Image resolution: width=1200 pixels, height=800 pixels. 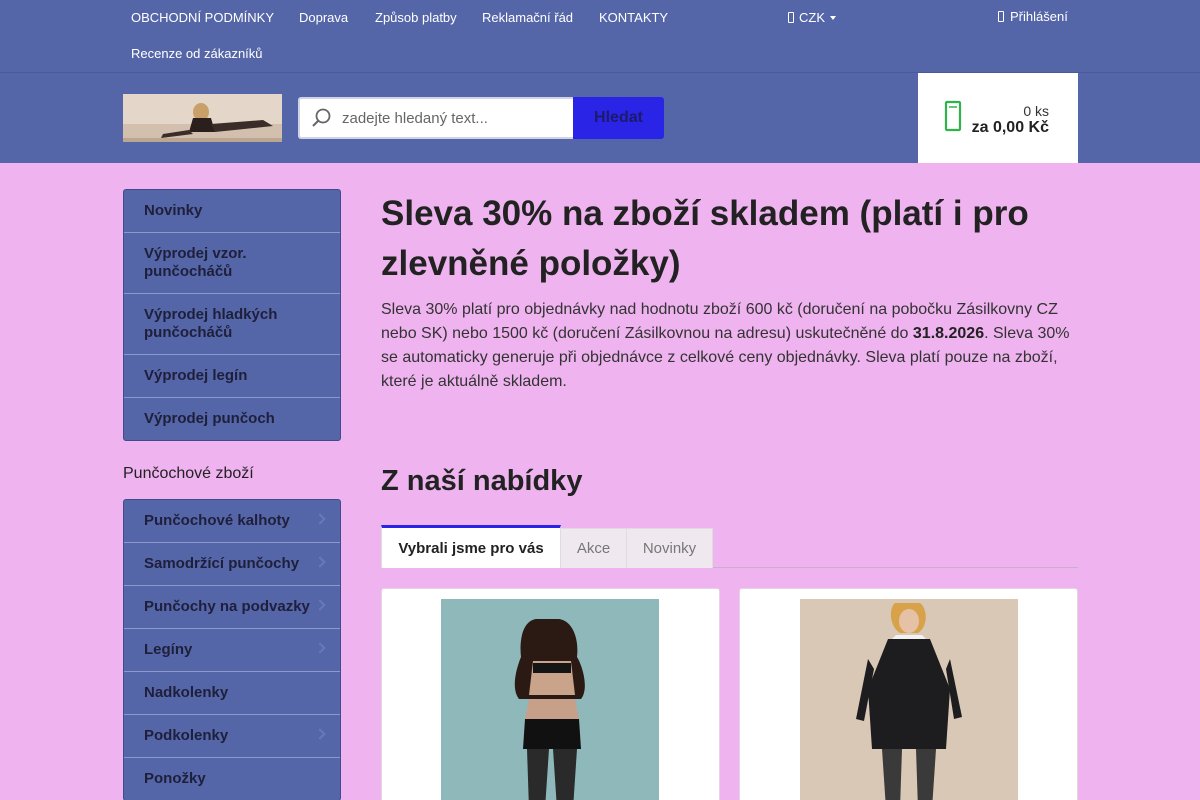 I want to click on logo-image, so click(x=202, y=118).